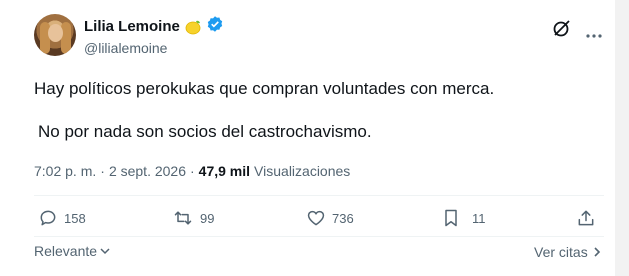  I want to click on lemon-emoji-icon, so click(193, 27).